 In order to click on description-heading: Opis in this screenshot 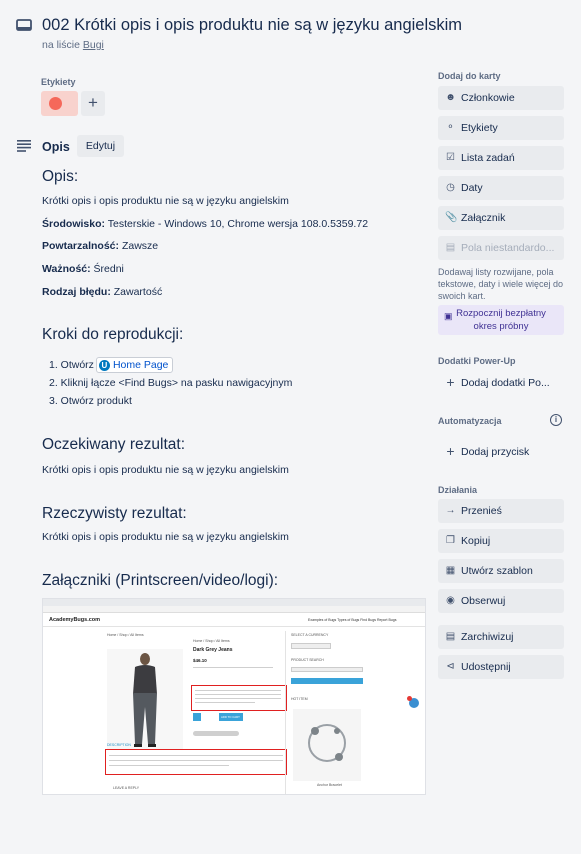, I will do `click(56, 147)`.